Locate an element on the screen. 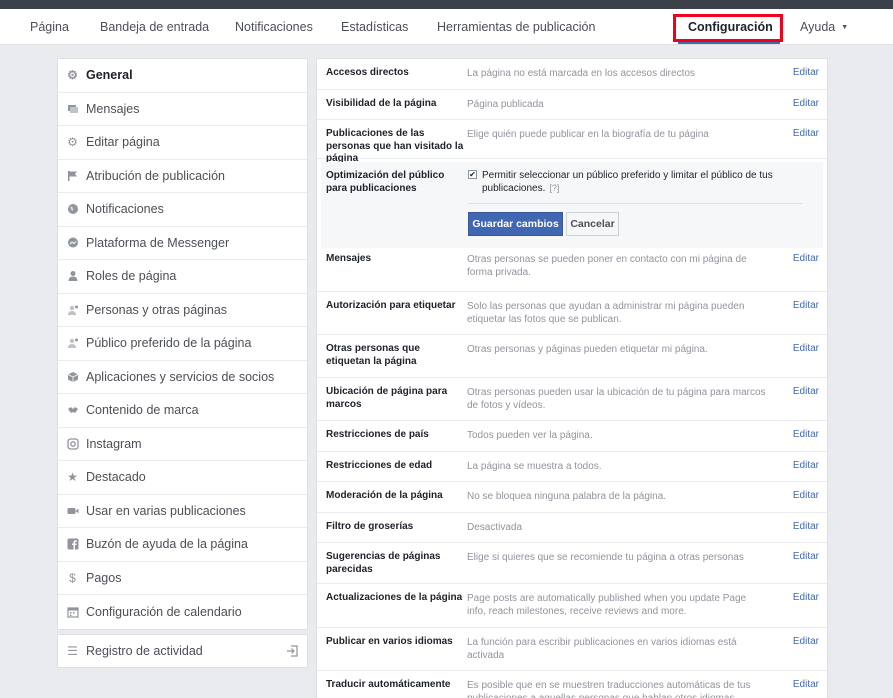  sidebar-item-label: Público preferido de la página is located at coordinates (169, 343).